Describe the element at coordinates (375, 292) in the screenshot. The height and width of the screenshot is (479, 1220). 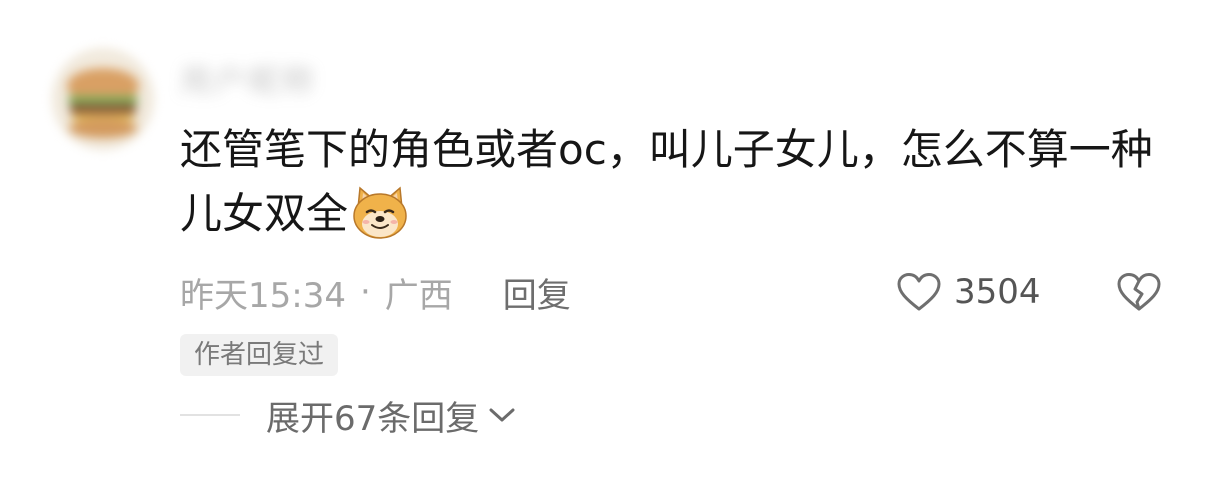
I see `comment-meta: 昨天15:34 · 广西 回复` at that location.